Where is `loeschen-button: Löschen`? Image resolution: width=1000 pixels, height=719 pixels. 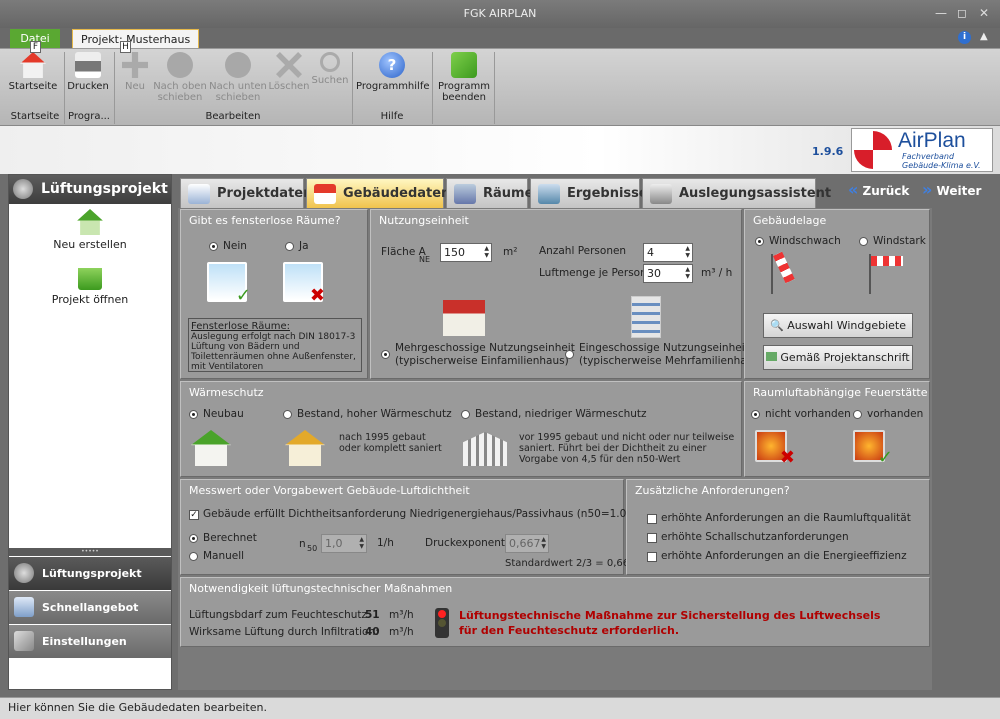 loeschen-button: Löschen is located at coordinates (289, 72).